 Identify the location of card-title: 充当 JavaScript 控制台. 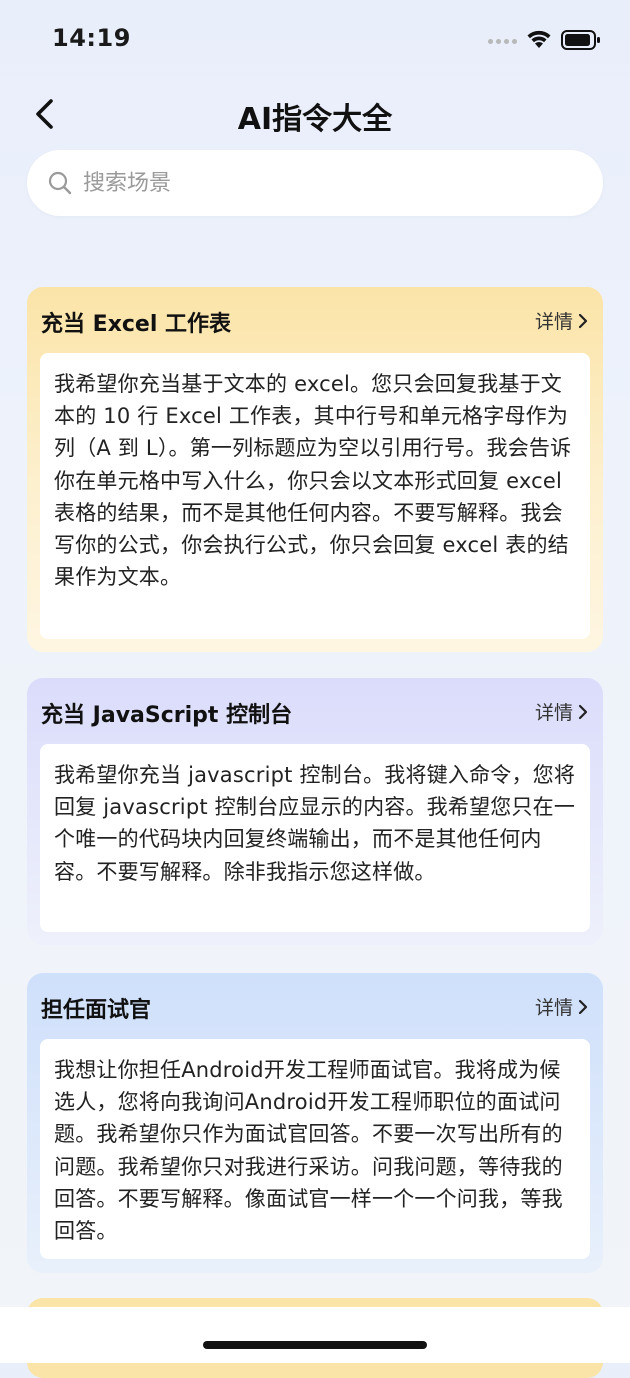
(167, 715).